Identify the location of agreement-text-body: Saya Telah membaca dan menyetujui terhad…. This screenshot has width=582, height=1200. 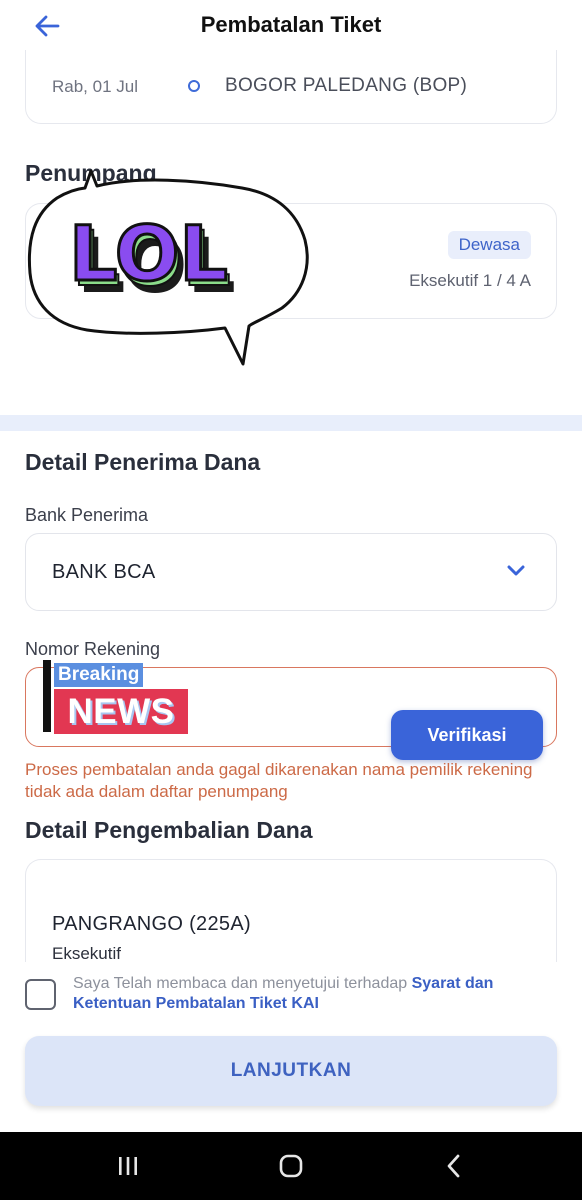
(242, 983).